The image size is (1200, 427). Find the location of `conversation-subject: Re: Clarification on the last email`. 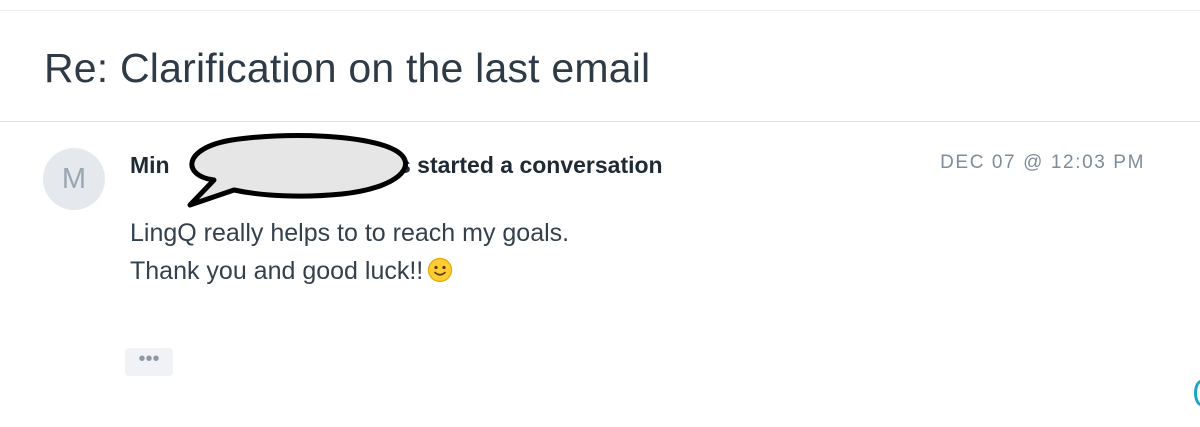

conversation-subject: Re: Clarification on the last email is located at coordinates (347, 68).